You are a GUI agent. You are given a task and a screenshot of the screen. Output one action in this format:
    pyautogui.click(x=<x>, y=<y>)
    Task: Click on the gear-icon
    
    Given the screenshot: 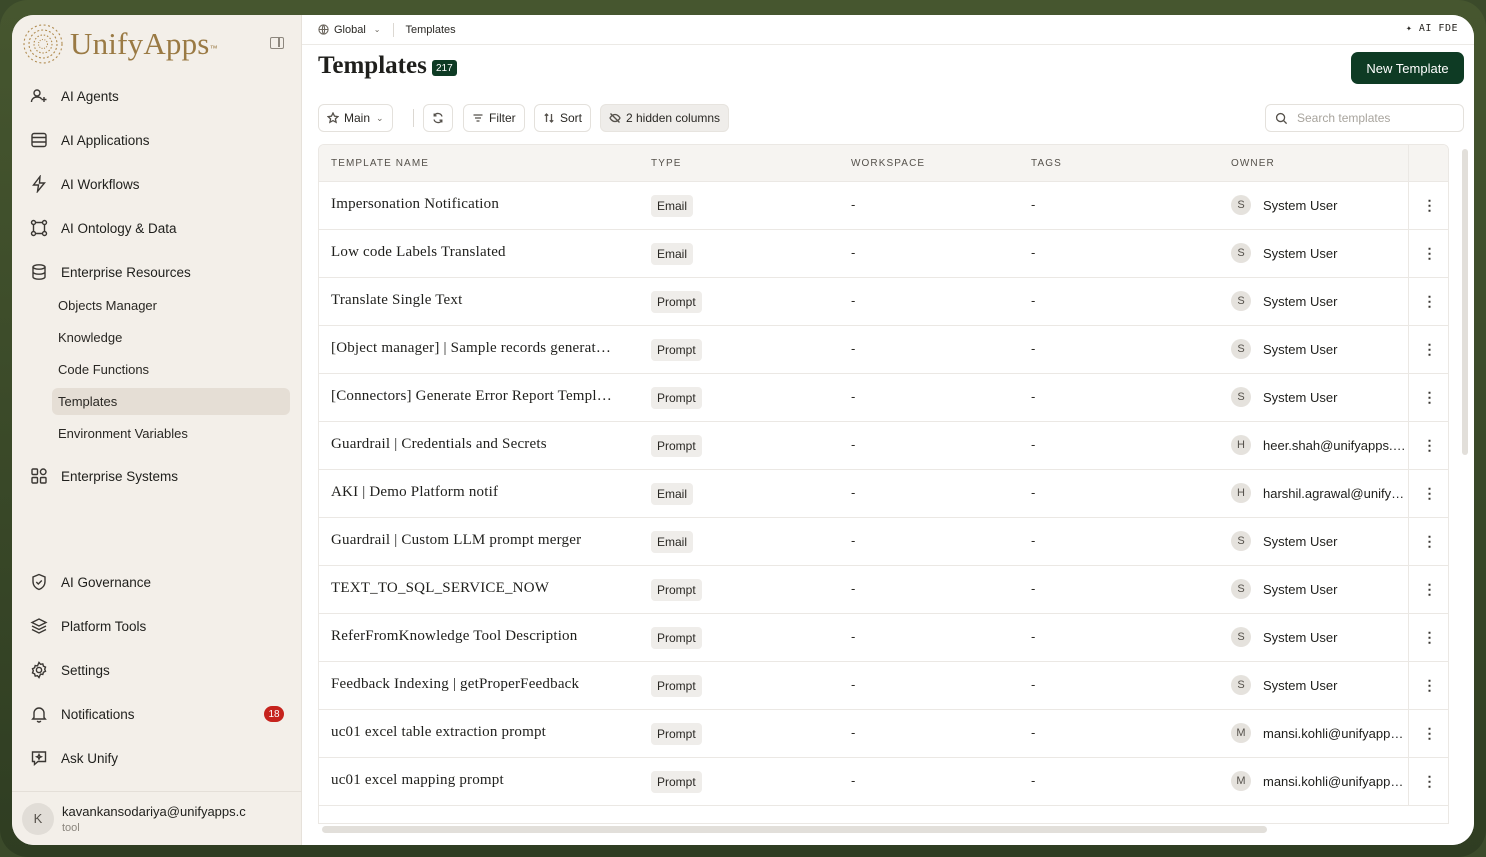 What is the action you would take?
    pyautogui.click(x=39, y=670)
    